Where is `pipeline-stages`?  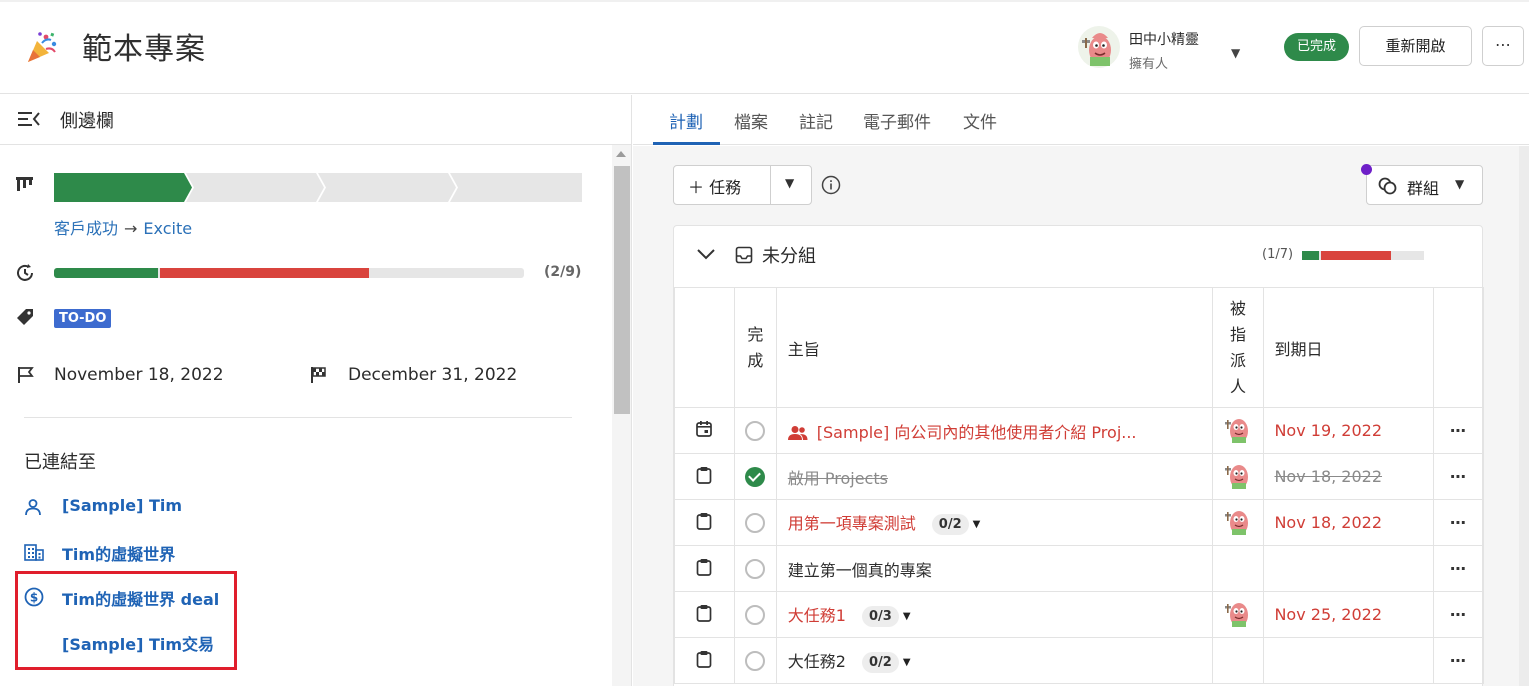 pipeline-stages is located at coordinates (318, 188).